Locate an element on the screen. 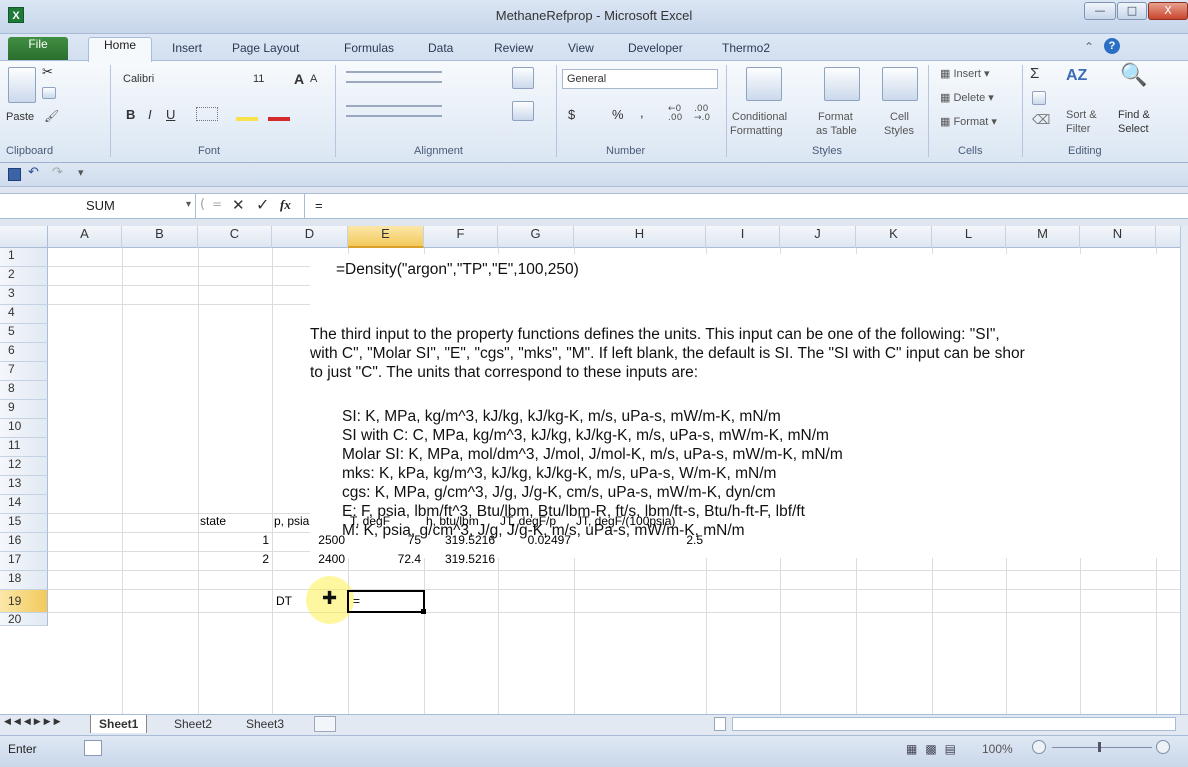 The height and width of the screenshot is (767, 1188). comma-button: , is located at coordinates (642, 112).